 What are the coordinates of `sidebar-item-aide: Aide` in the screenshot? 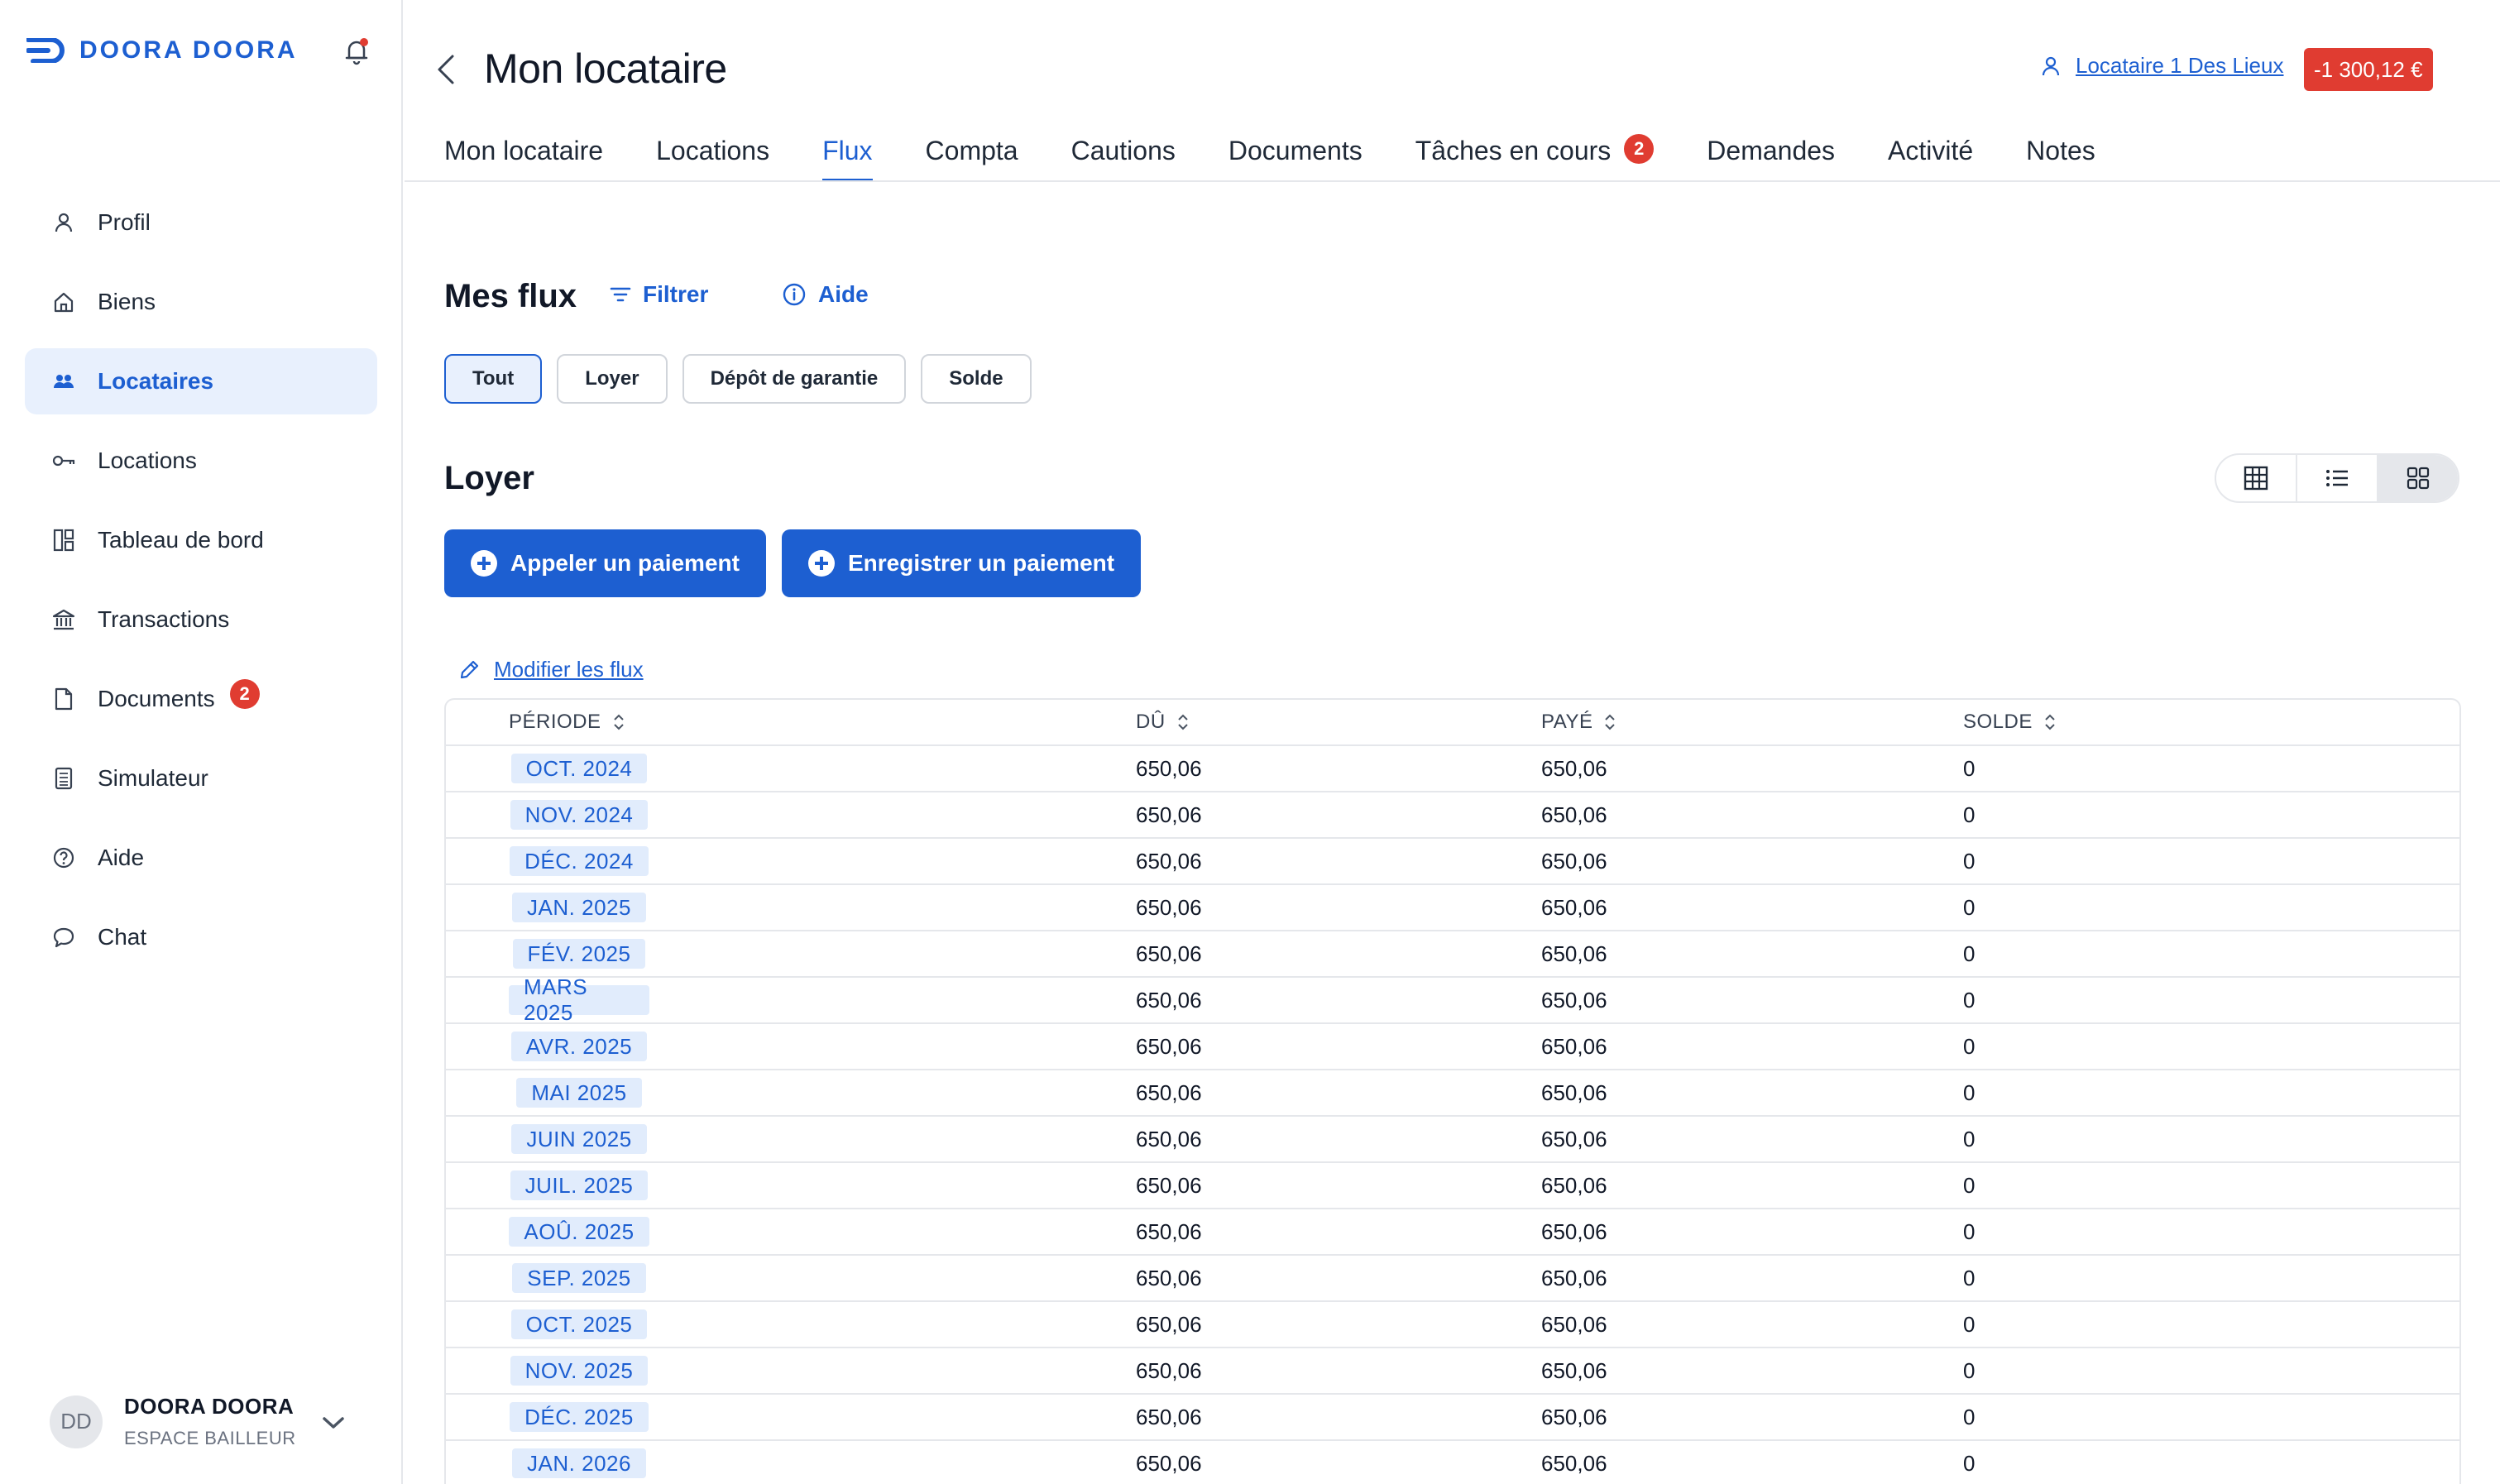 It's located at (201, 858).